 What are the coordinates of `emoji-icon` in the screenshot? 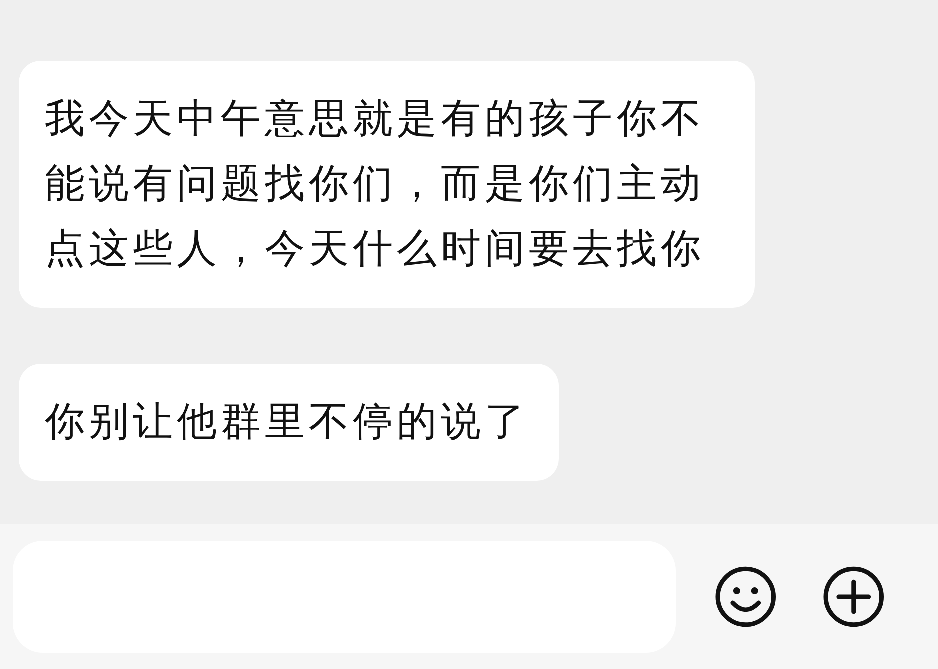 It's located at (746, 596).